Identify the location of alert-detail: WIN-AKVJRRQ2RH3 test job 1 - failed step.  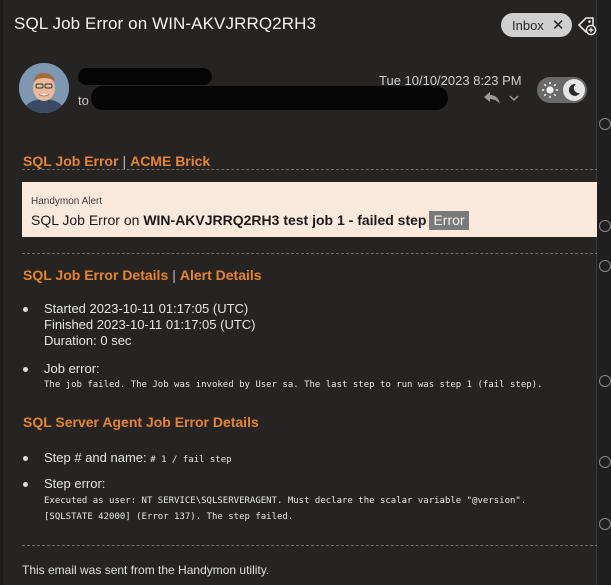
(285, 220).